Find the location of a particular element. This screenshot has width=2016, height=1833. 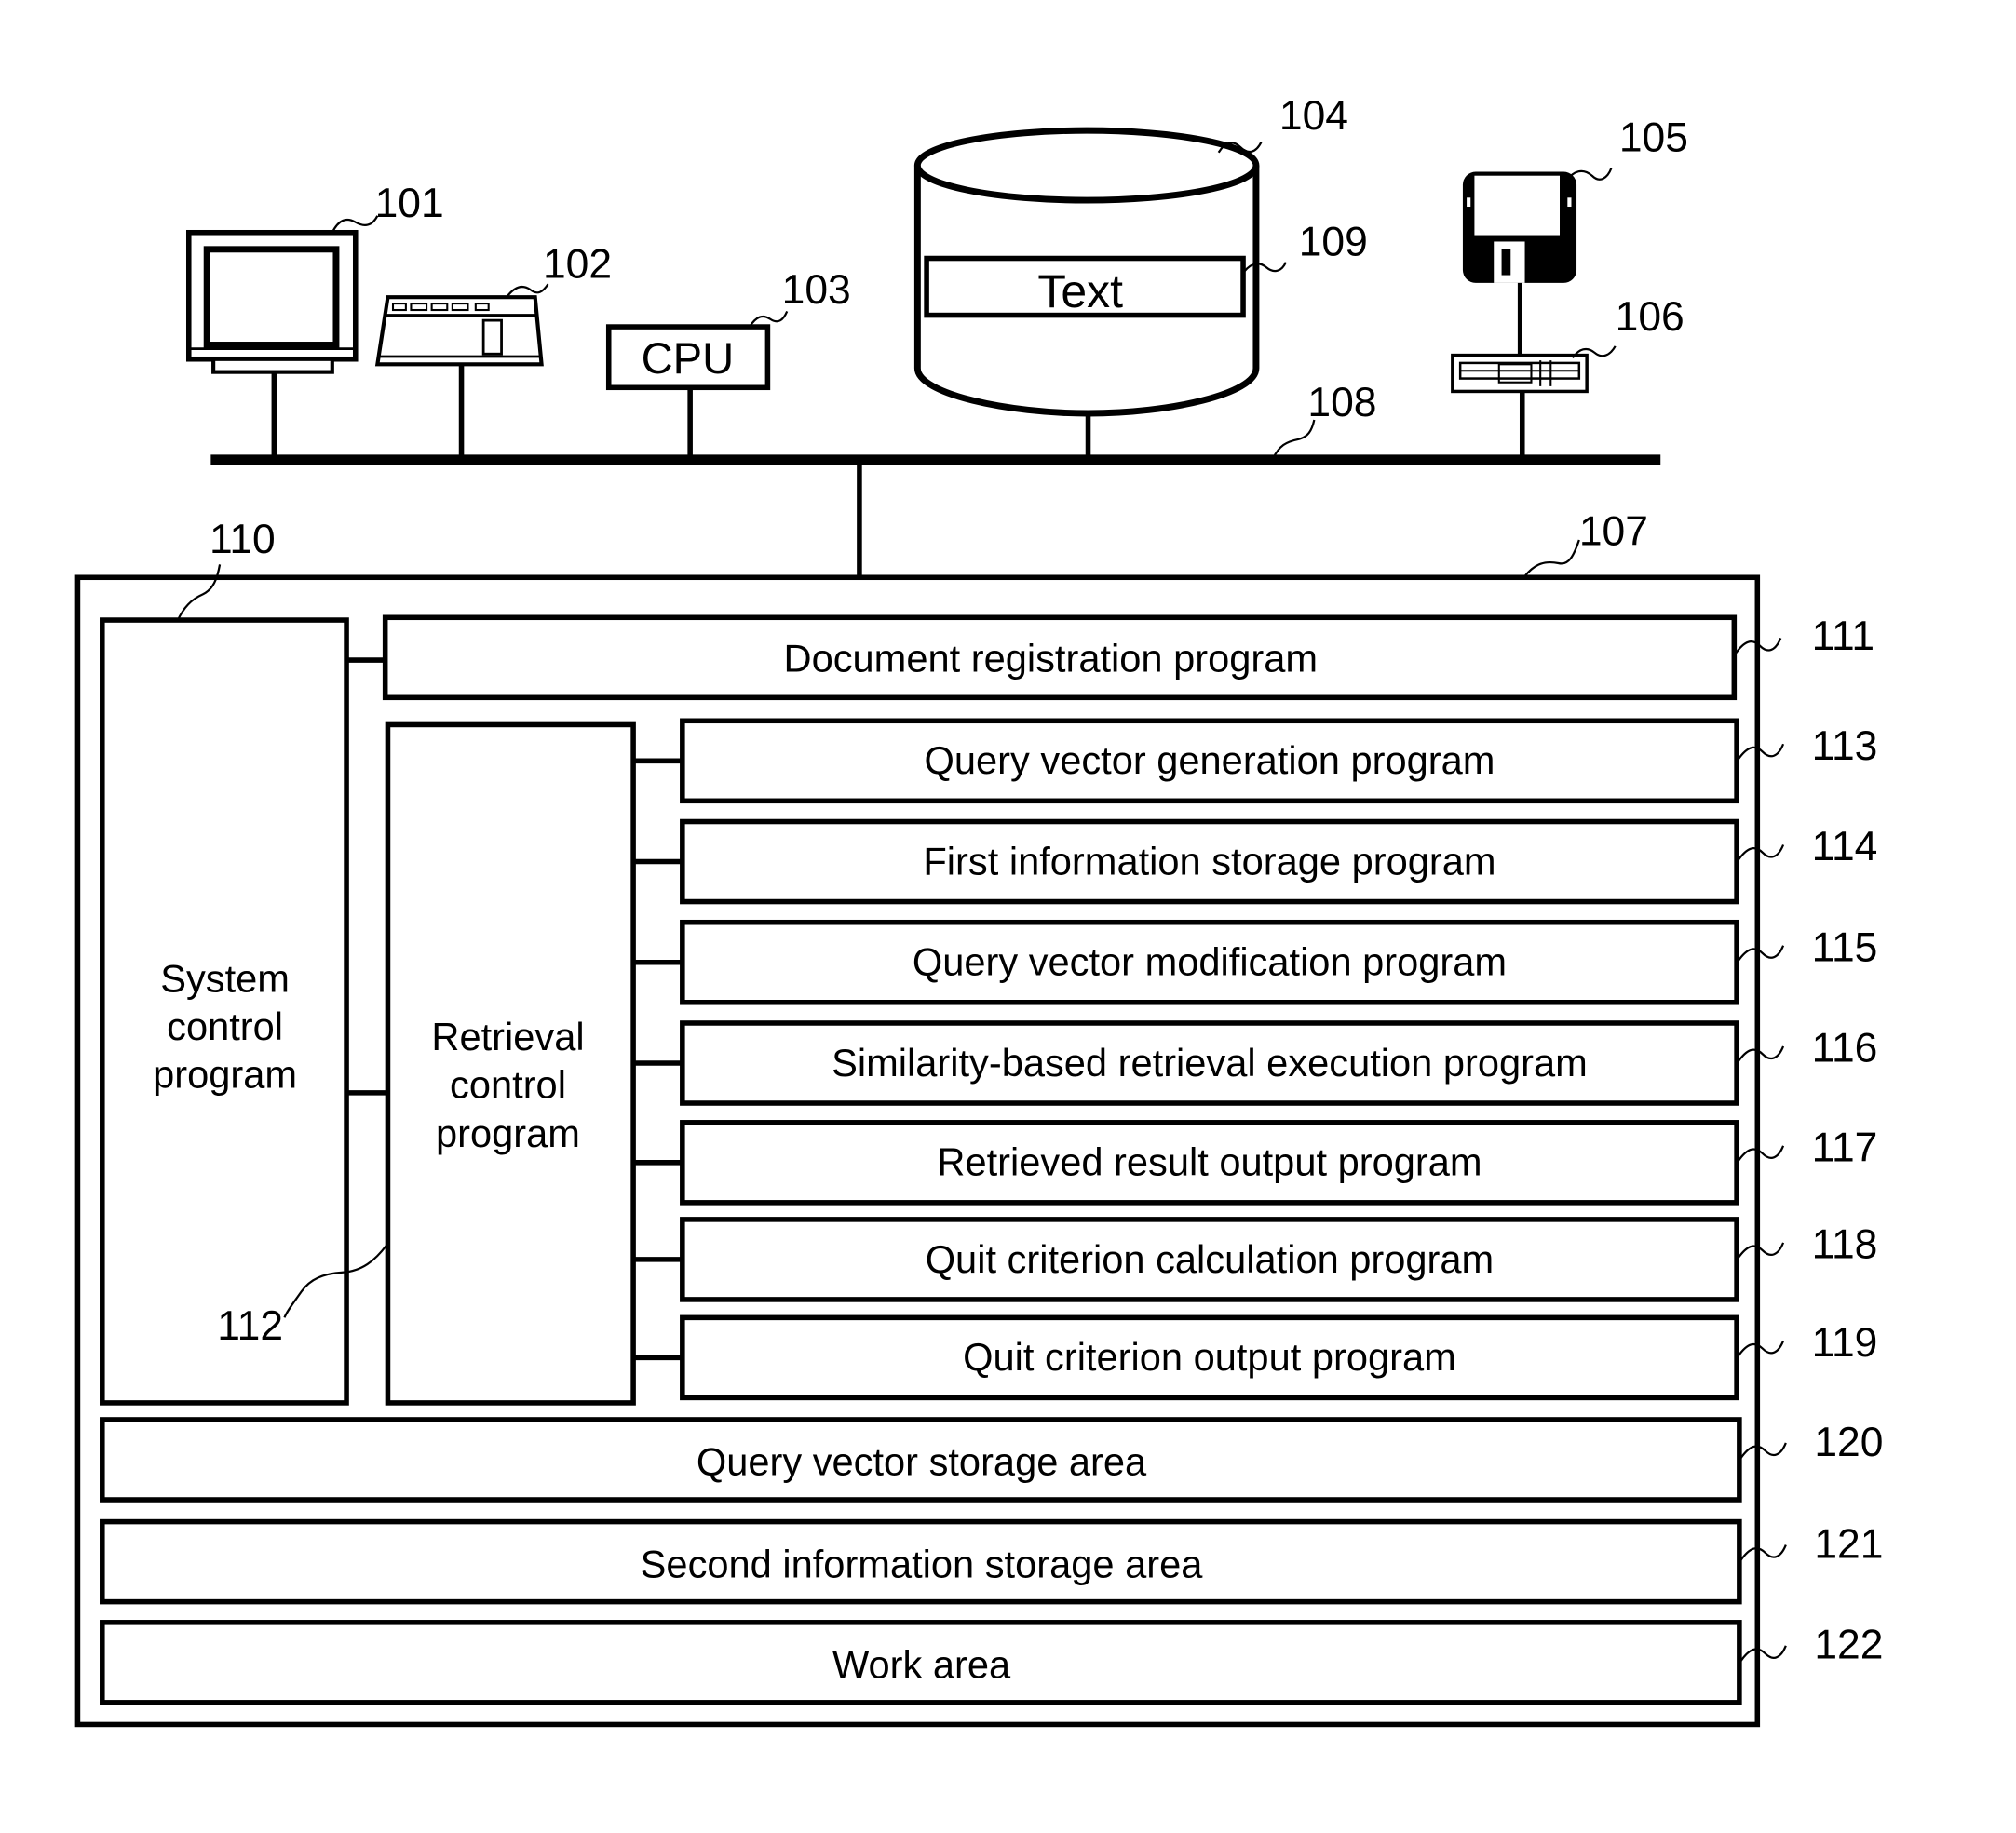

area-item: Second information storage area 121 is located at coordinates (991, 1561).